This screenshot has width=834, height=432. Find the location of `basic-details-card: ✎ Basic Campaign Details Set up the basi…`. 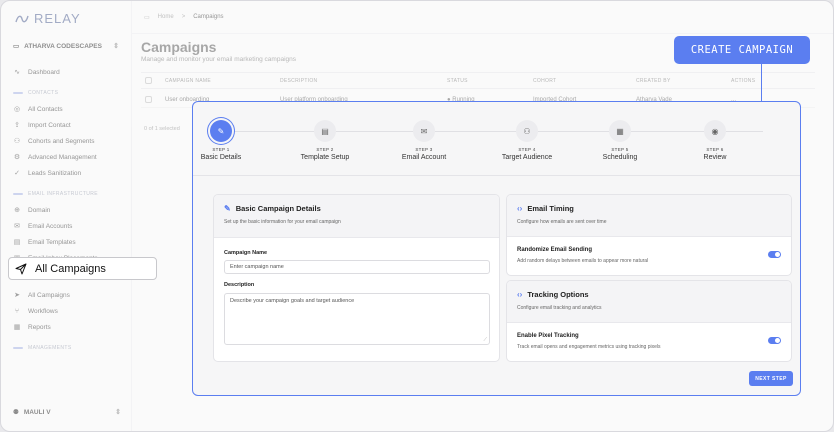

basic-details-card: ✎ Basic Campaign Details Set up the basi… is located at coordinates (356, 278).